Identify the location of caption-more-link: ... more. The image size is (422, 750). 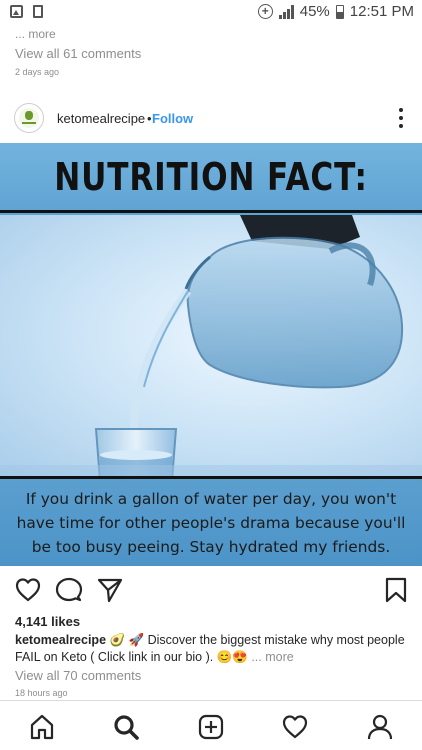
(272, 657).